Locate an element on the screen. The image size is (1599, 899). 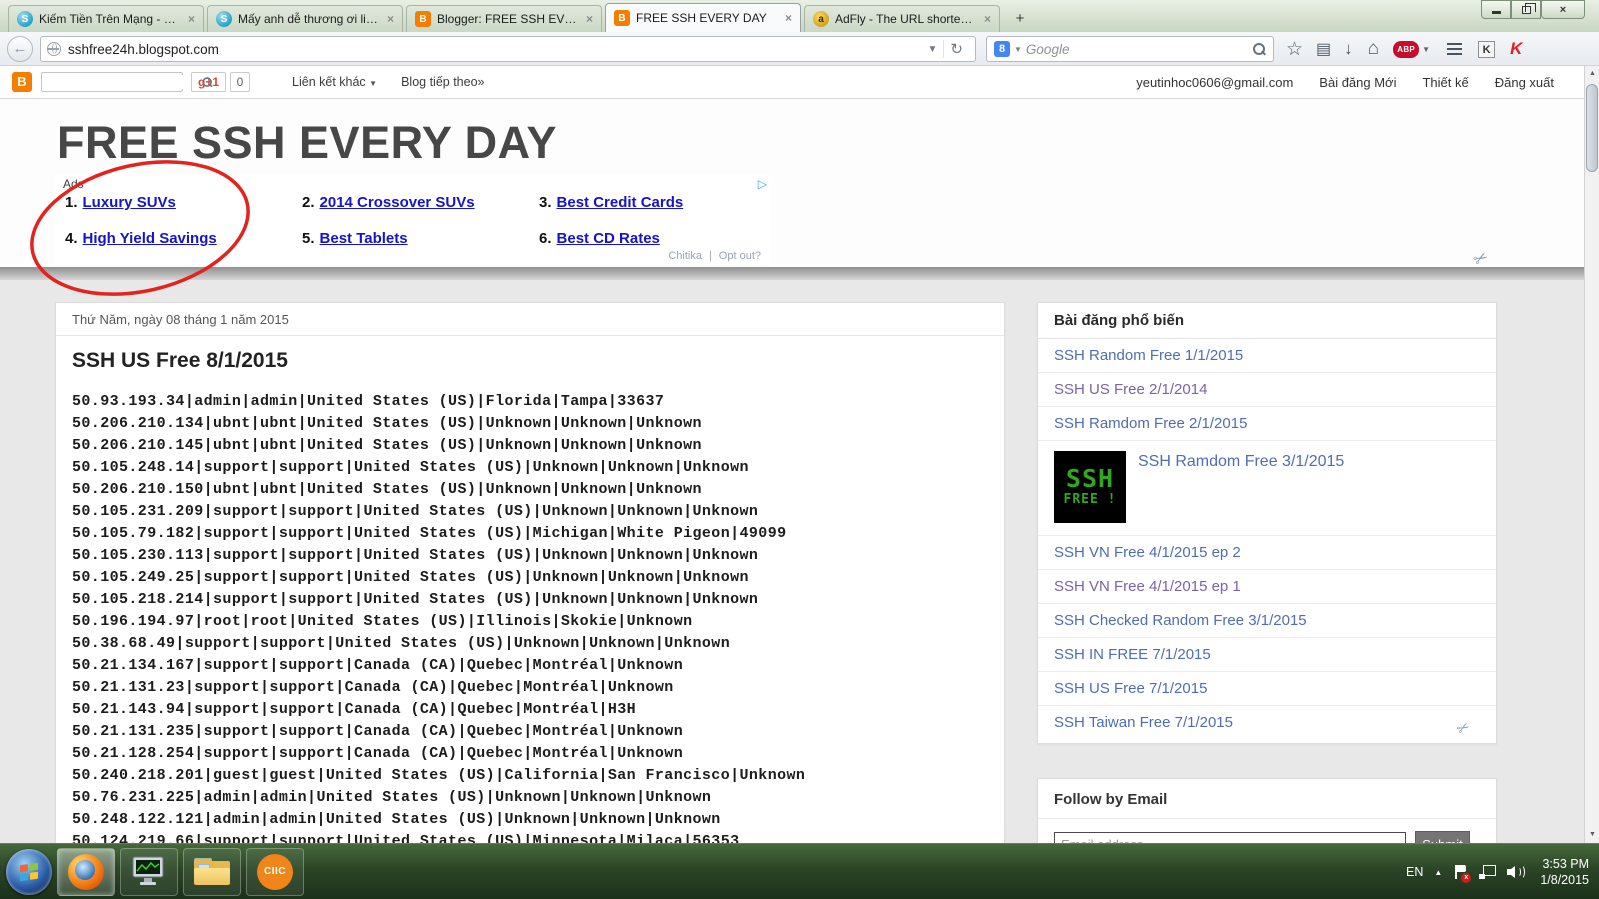
vertical-scrollbar: ▲ ▼ is located at coordinates (1591, 454).